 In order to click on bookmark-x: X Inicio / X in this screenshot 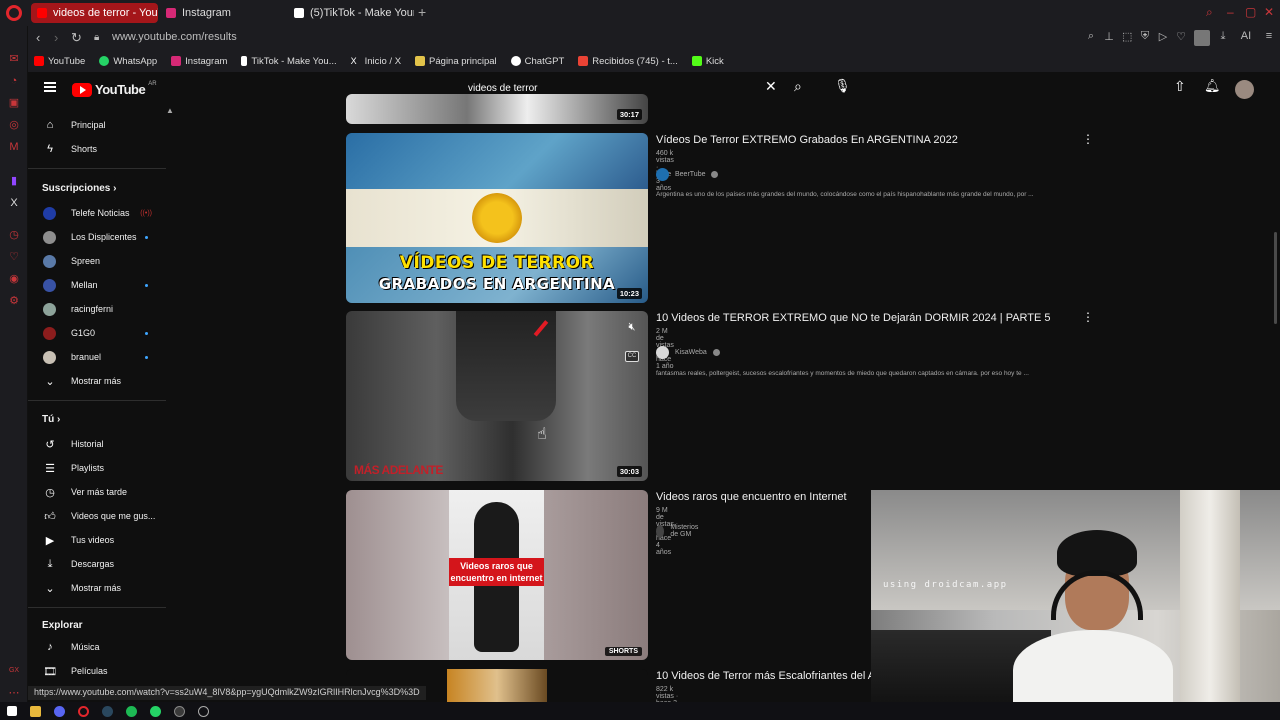, I will do `click(376, 61)`.